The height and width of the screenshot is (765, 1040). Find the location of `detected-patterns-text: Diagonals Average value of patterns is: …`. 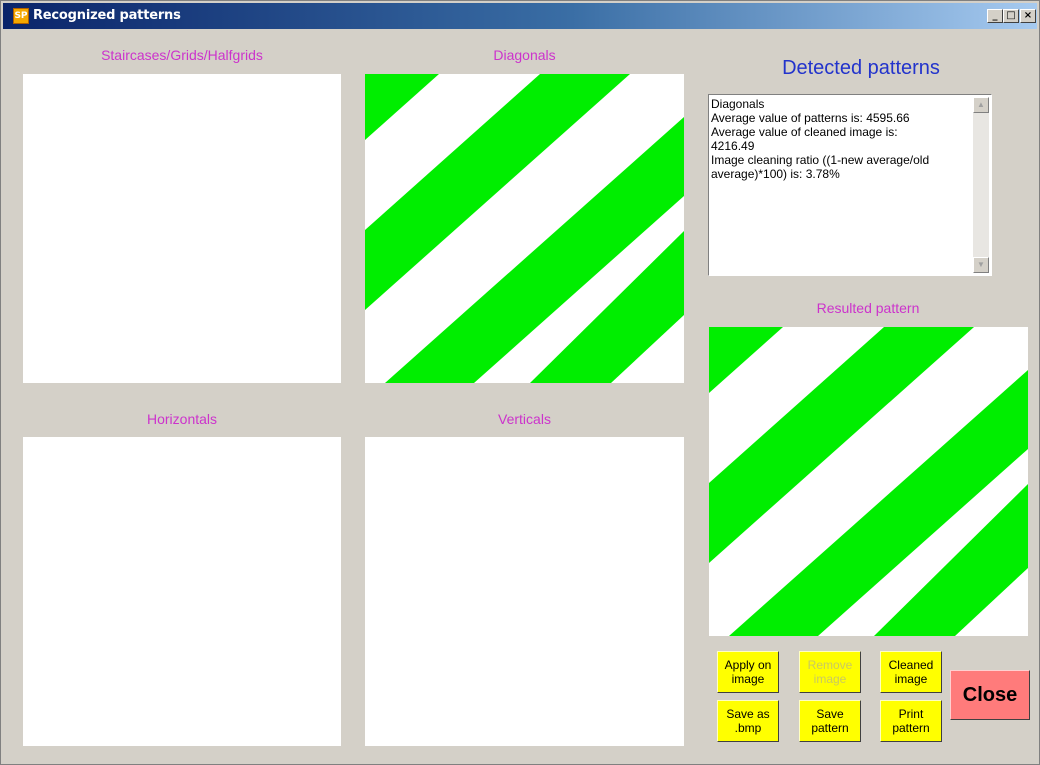

detected-patterns-text: Diagonals Average value of patterns is: … is located at coordinates (820, 139).